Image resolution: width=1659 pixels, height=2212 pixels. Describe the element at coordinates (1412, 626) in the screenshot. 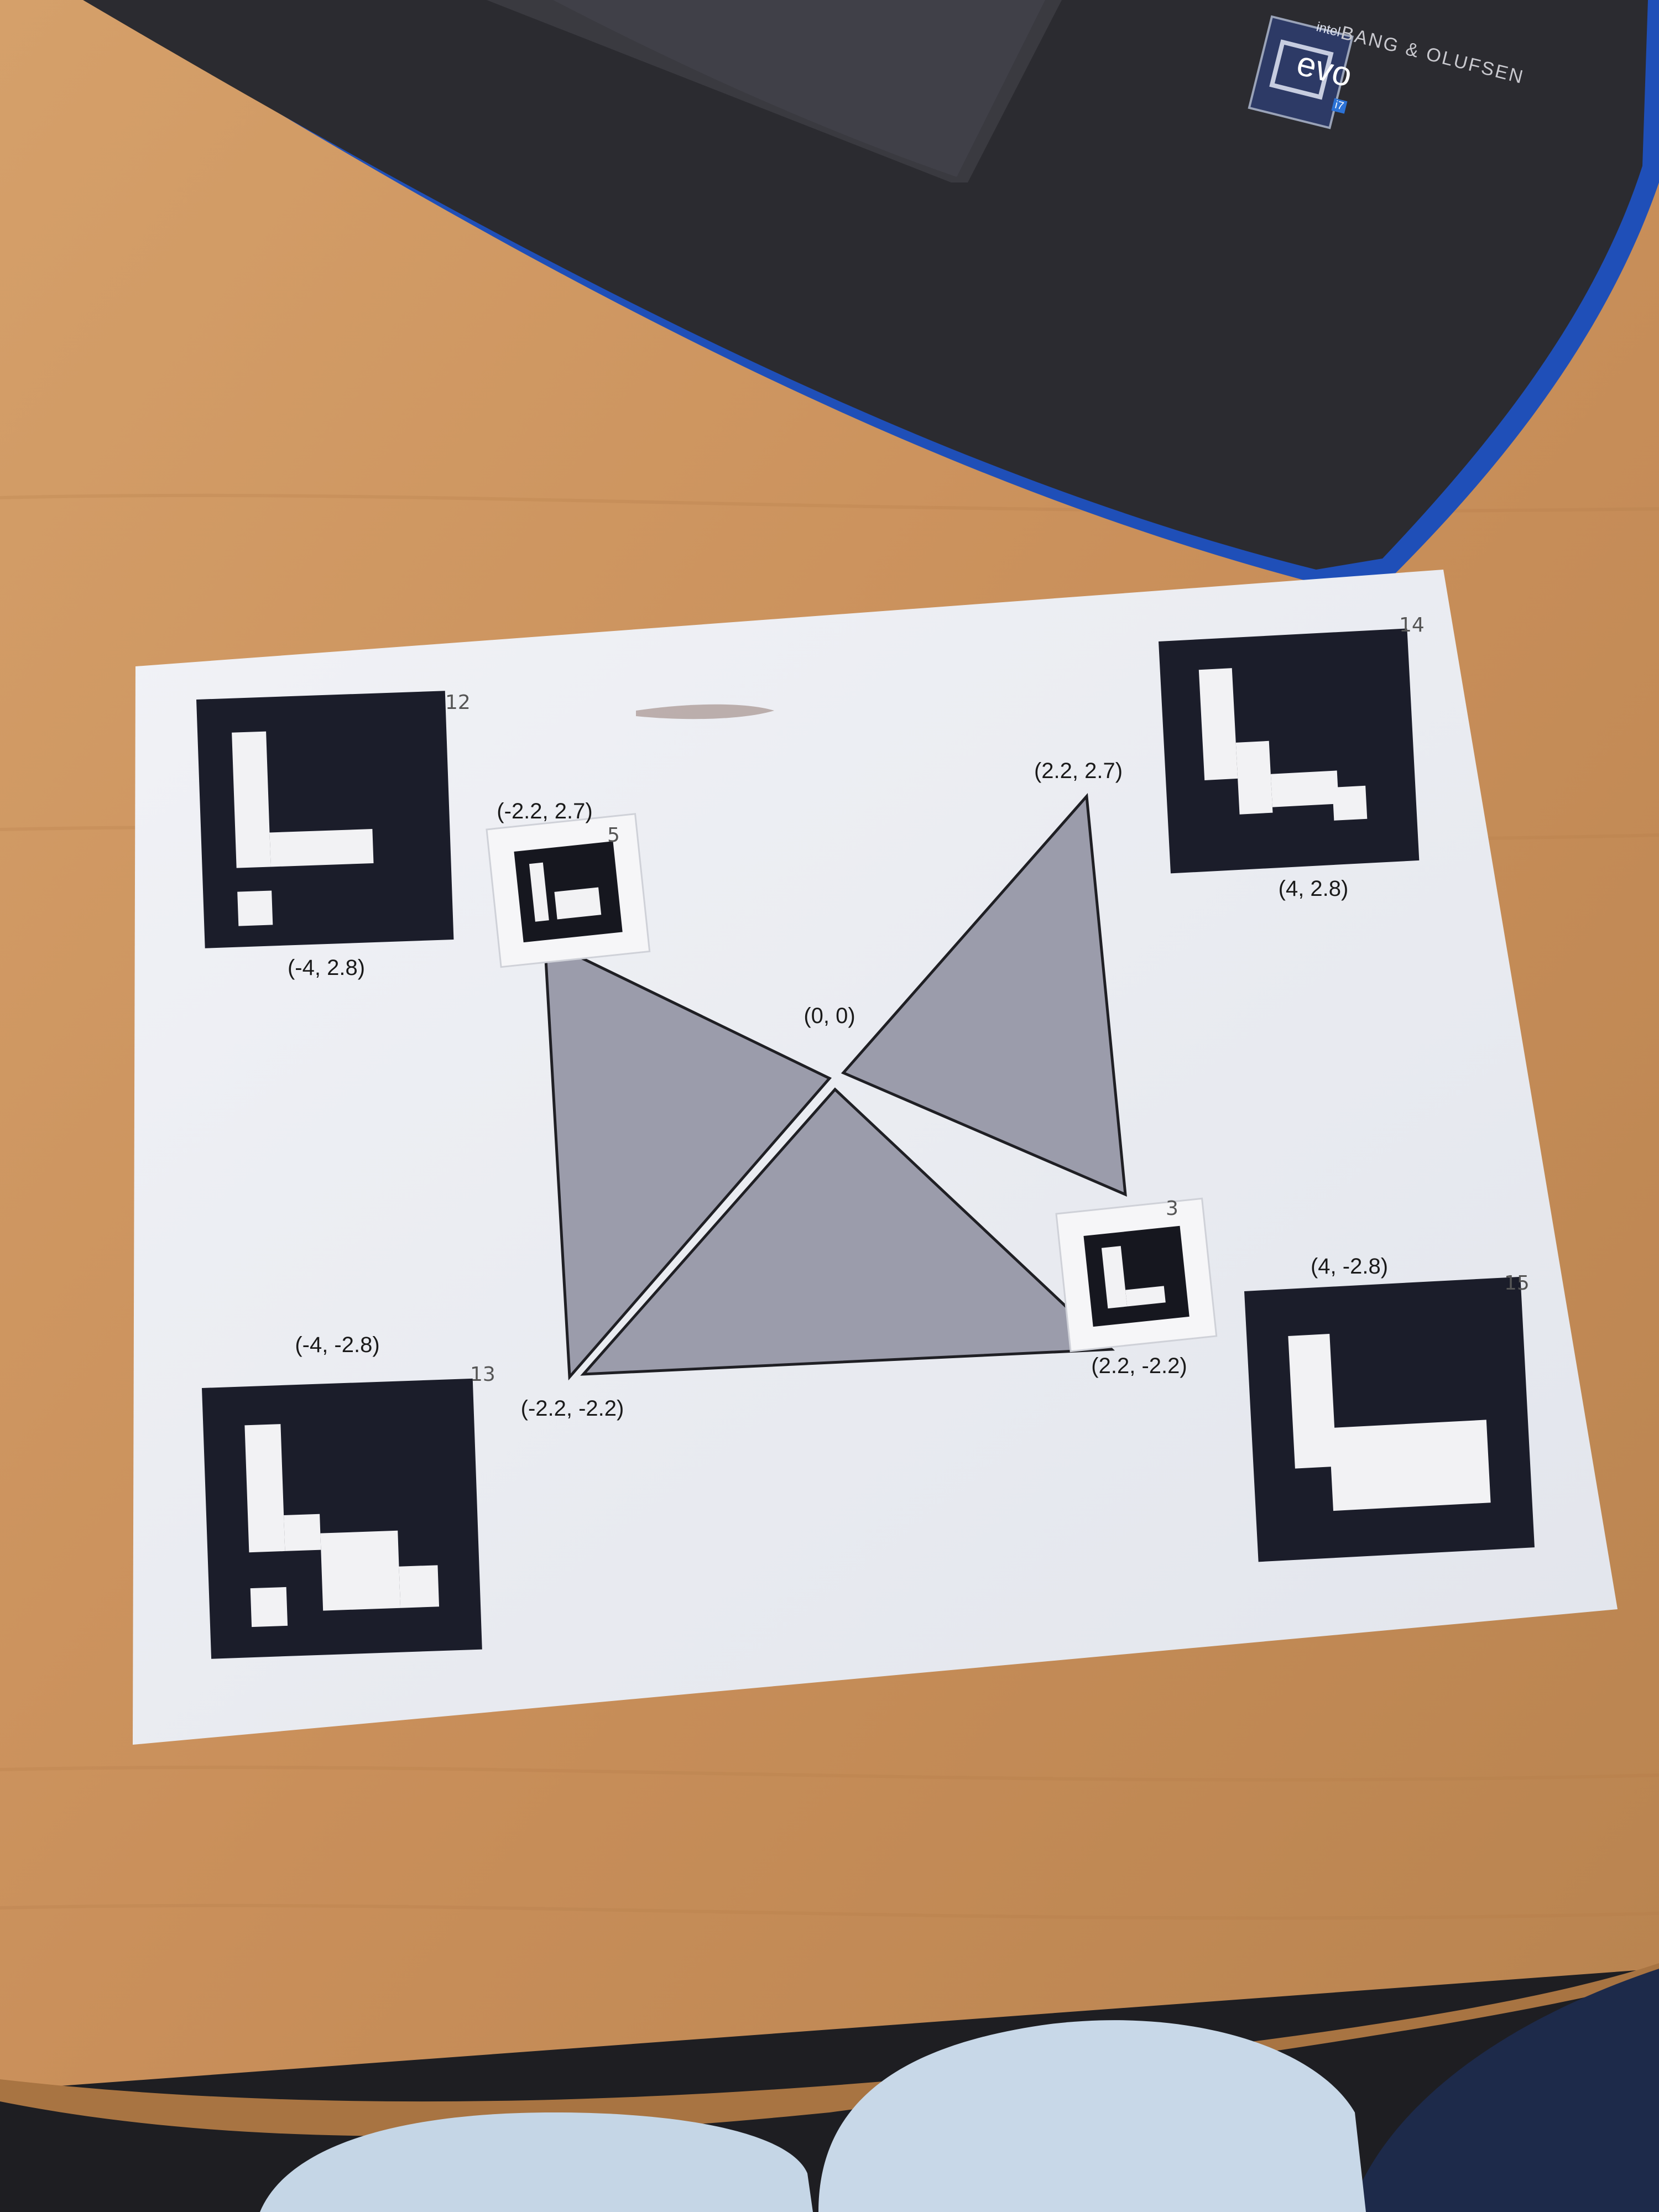

I see `marker-14-id: 14` at that location.